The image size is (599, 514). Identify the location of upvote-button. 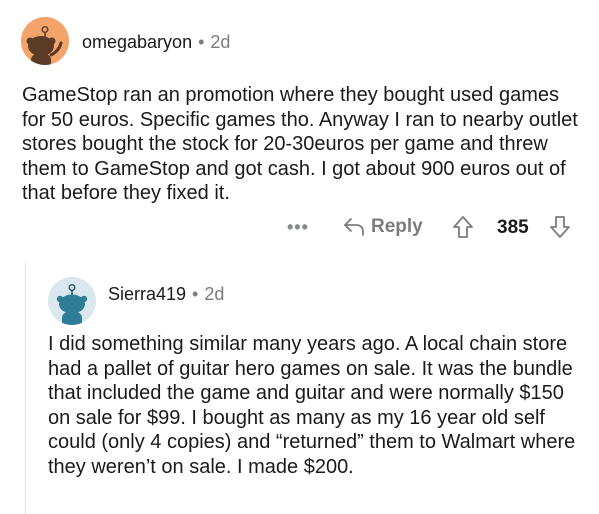
(463, 227).